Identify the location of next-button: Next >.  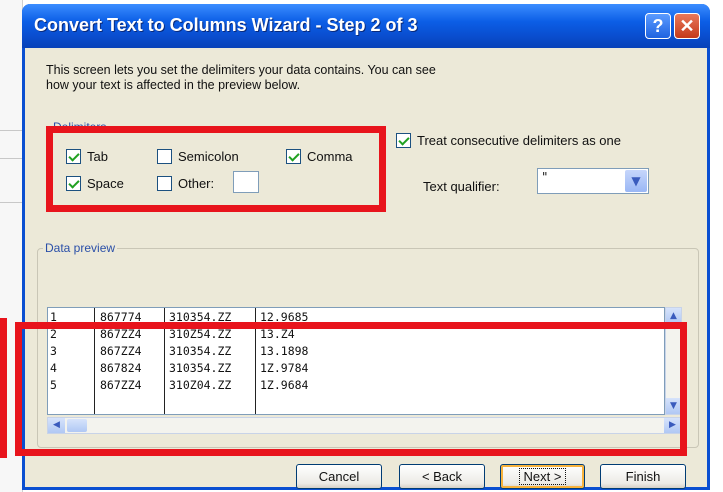
(542, 476).